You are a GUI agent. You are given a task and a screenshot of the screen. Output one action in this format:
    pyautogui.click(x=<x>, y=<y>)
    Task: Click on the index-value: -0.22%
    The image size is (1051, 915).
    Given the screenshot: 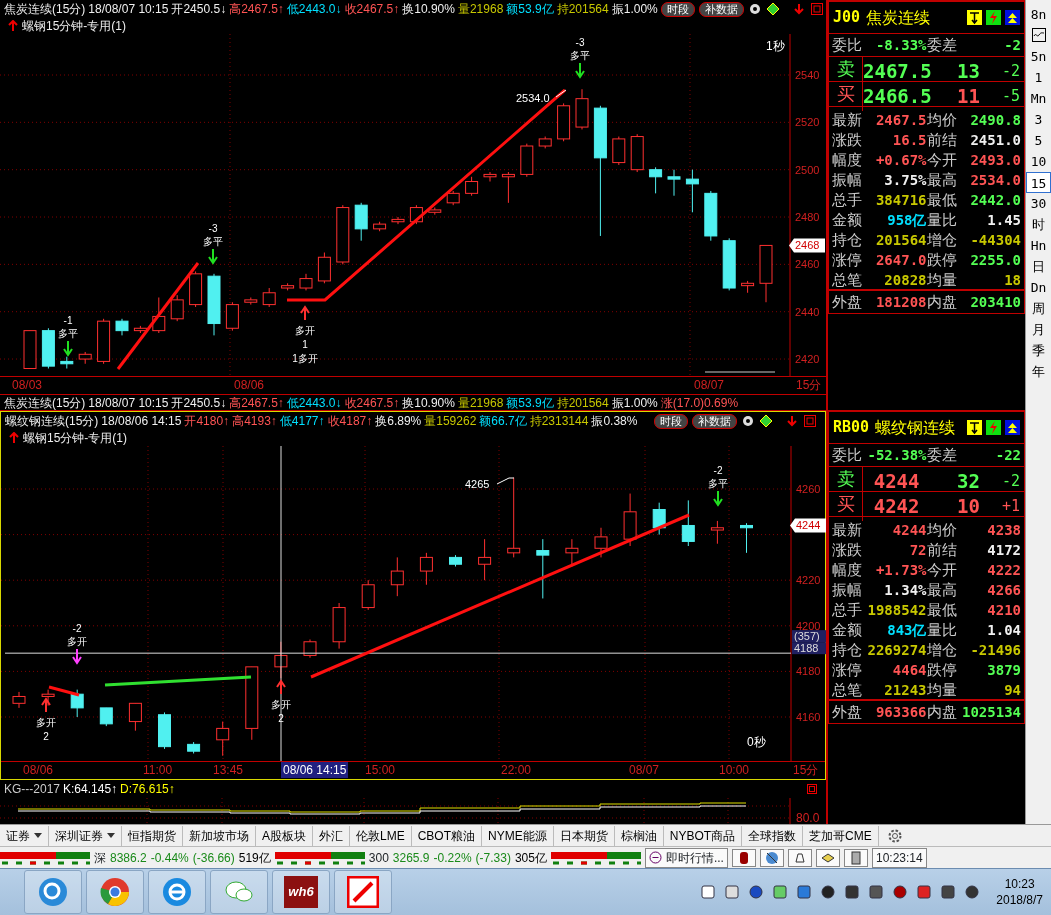 What is the action you would take?
    pyautogui.click(x=452, y=858)
    